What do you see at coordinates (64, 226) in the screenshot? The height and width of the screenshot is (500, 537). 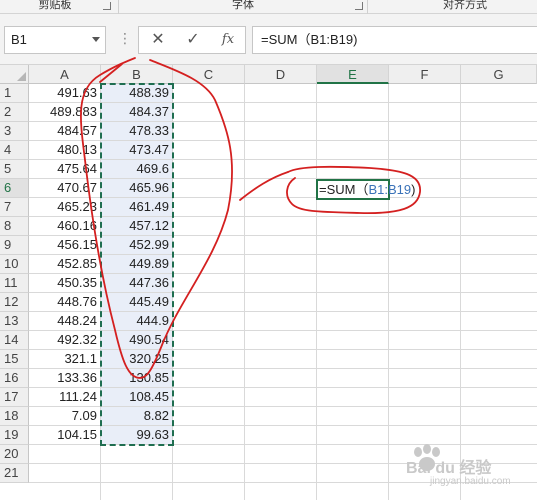 I see `cell-a: 460.16` at bounding box center [64, 226].